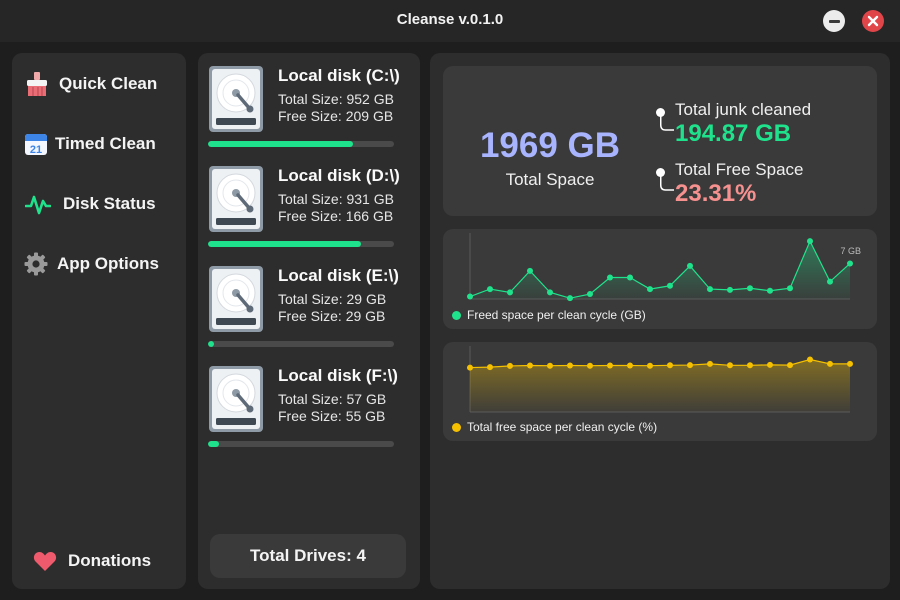 This screenshot has width=900, height=600. What do you see at coordinates (308, 556) in the screenshot?
I see `total-drives-badge: Total Drives: 4` at bounding box center [308, 556].